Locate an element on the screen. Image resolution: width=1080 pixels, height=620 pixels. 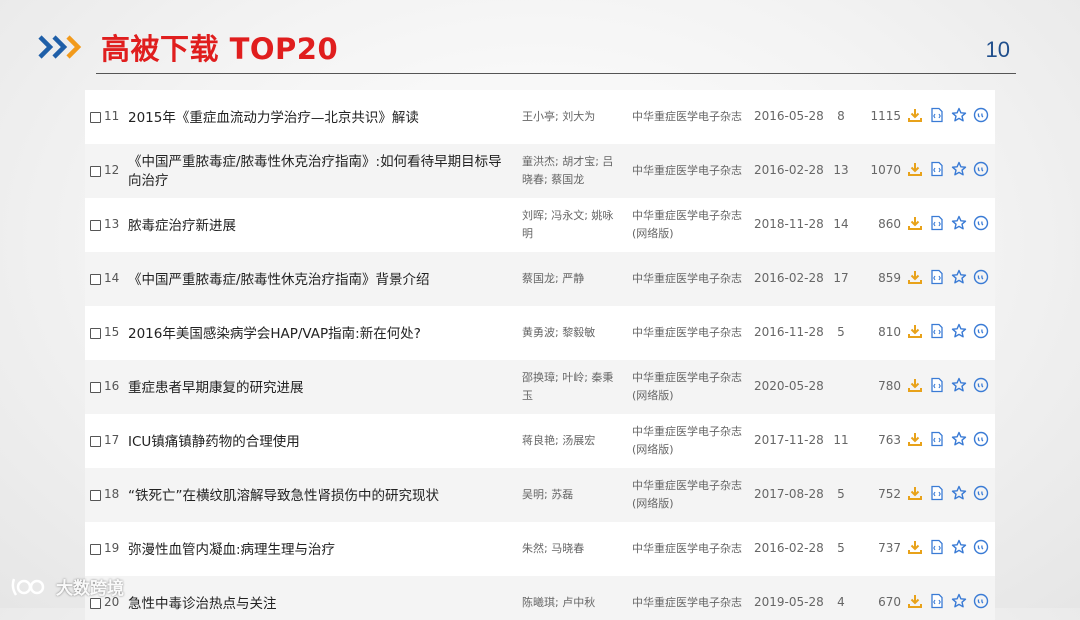
watermark: 大数跨境 is located at coordinates (67, 586).